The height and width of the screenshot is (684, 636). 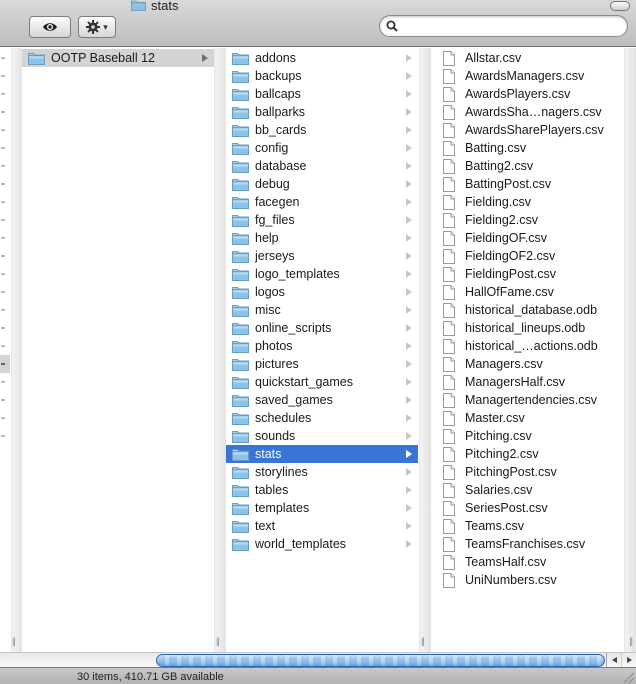 What do you see at coordinates (322, 364) in the screenshot?
I see `folder-row: pictures` at bounding box center [322, 364].